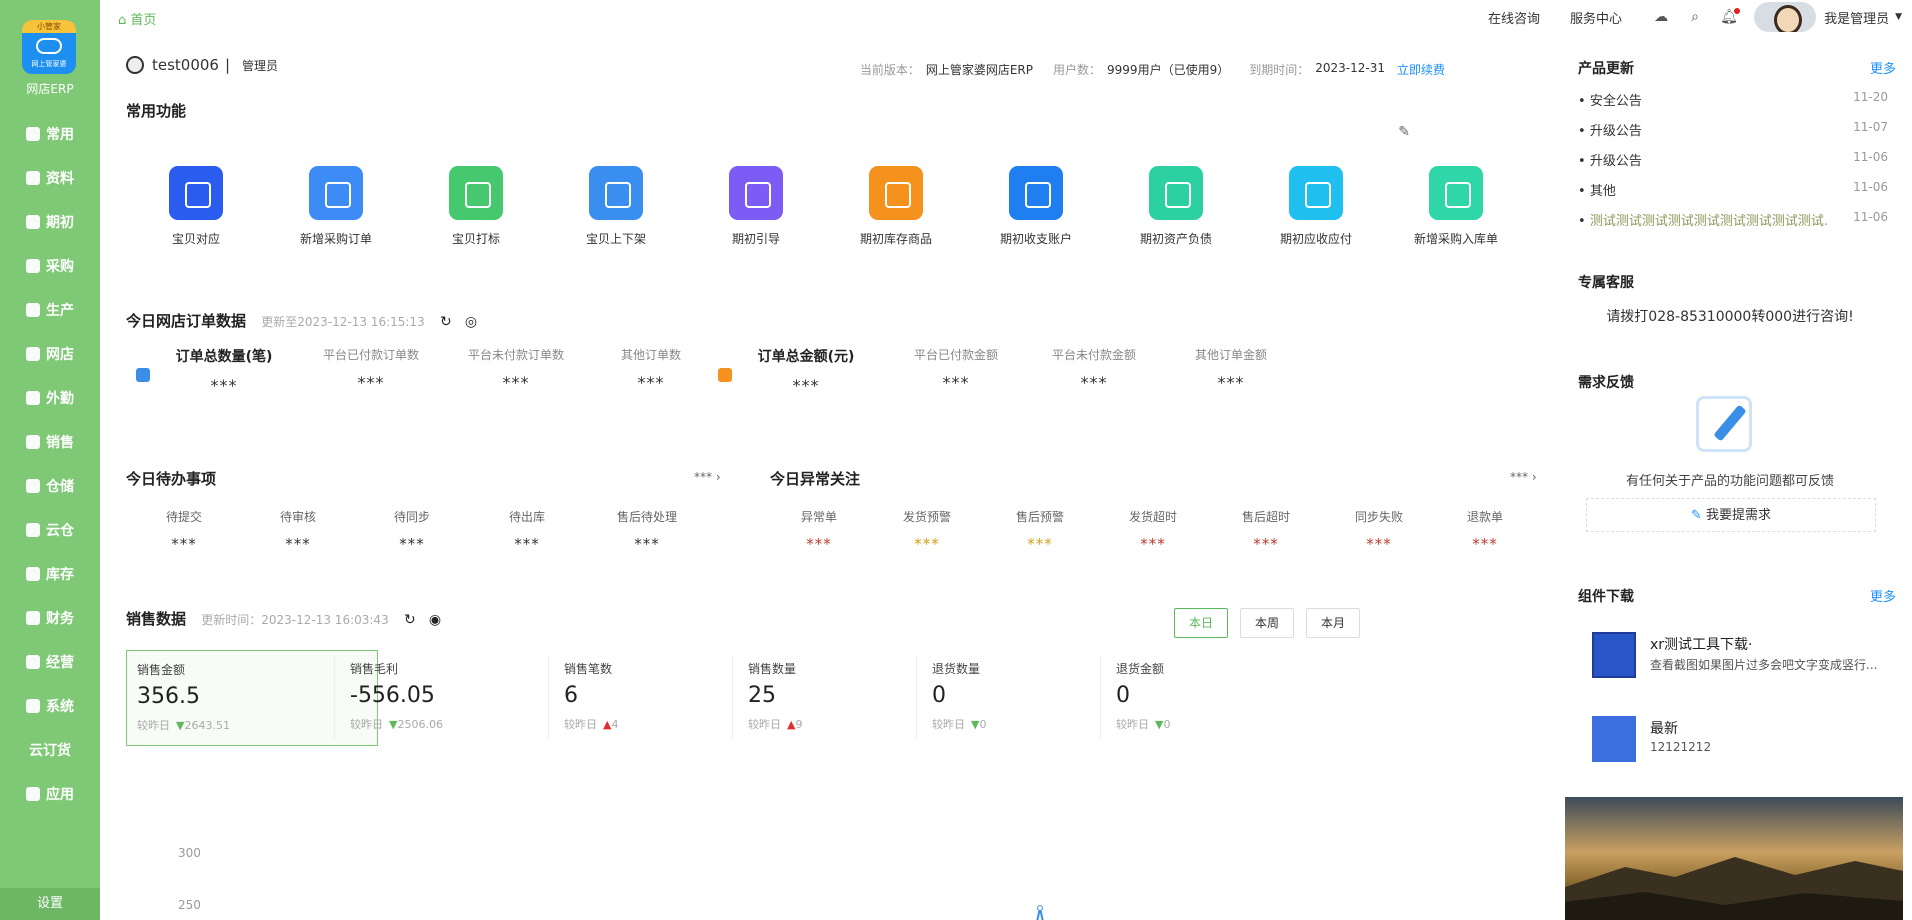  What do you see at coordinates (50, 530) in the screenshot?
I see `sidebar-item: 云仓` at bounding box center [50, 530].